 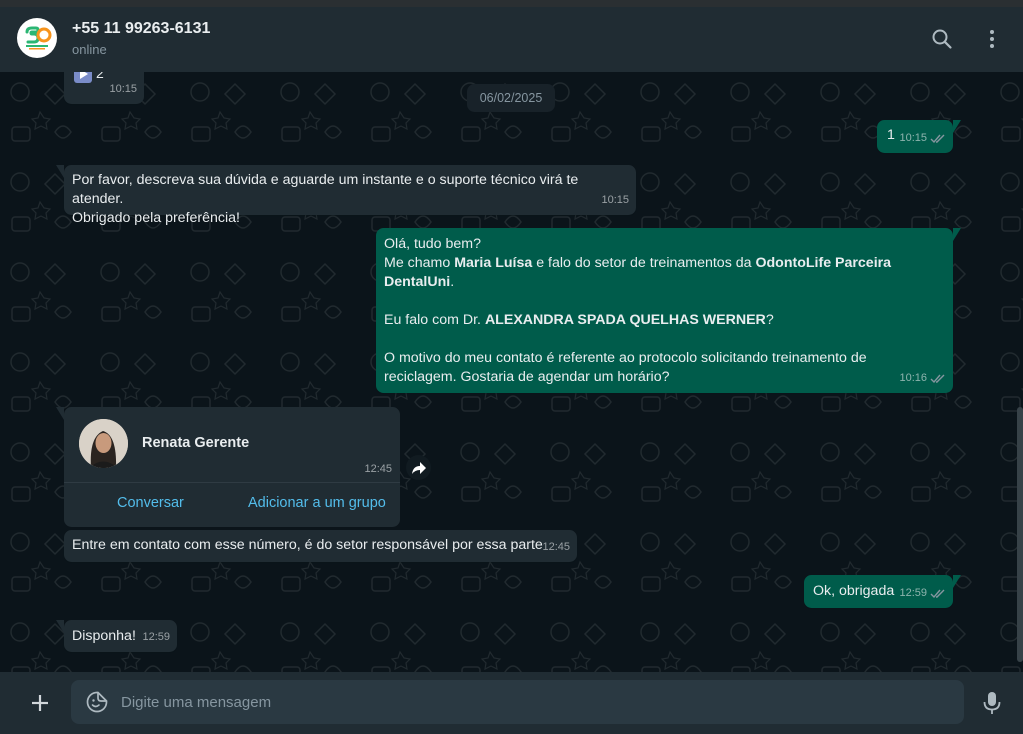 What do you see at coordinates (89, 49) in the screenshot?
I see `contact-status: online` at bounding box center [89, 49].